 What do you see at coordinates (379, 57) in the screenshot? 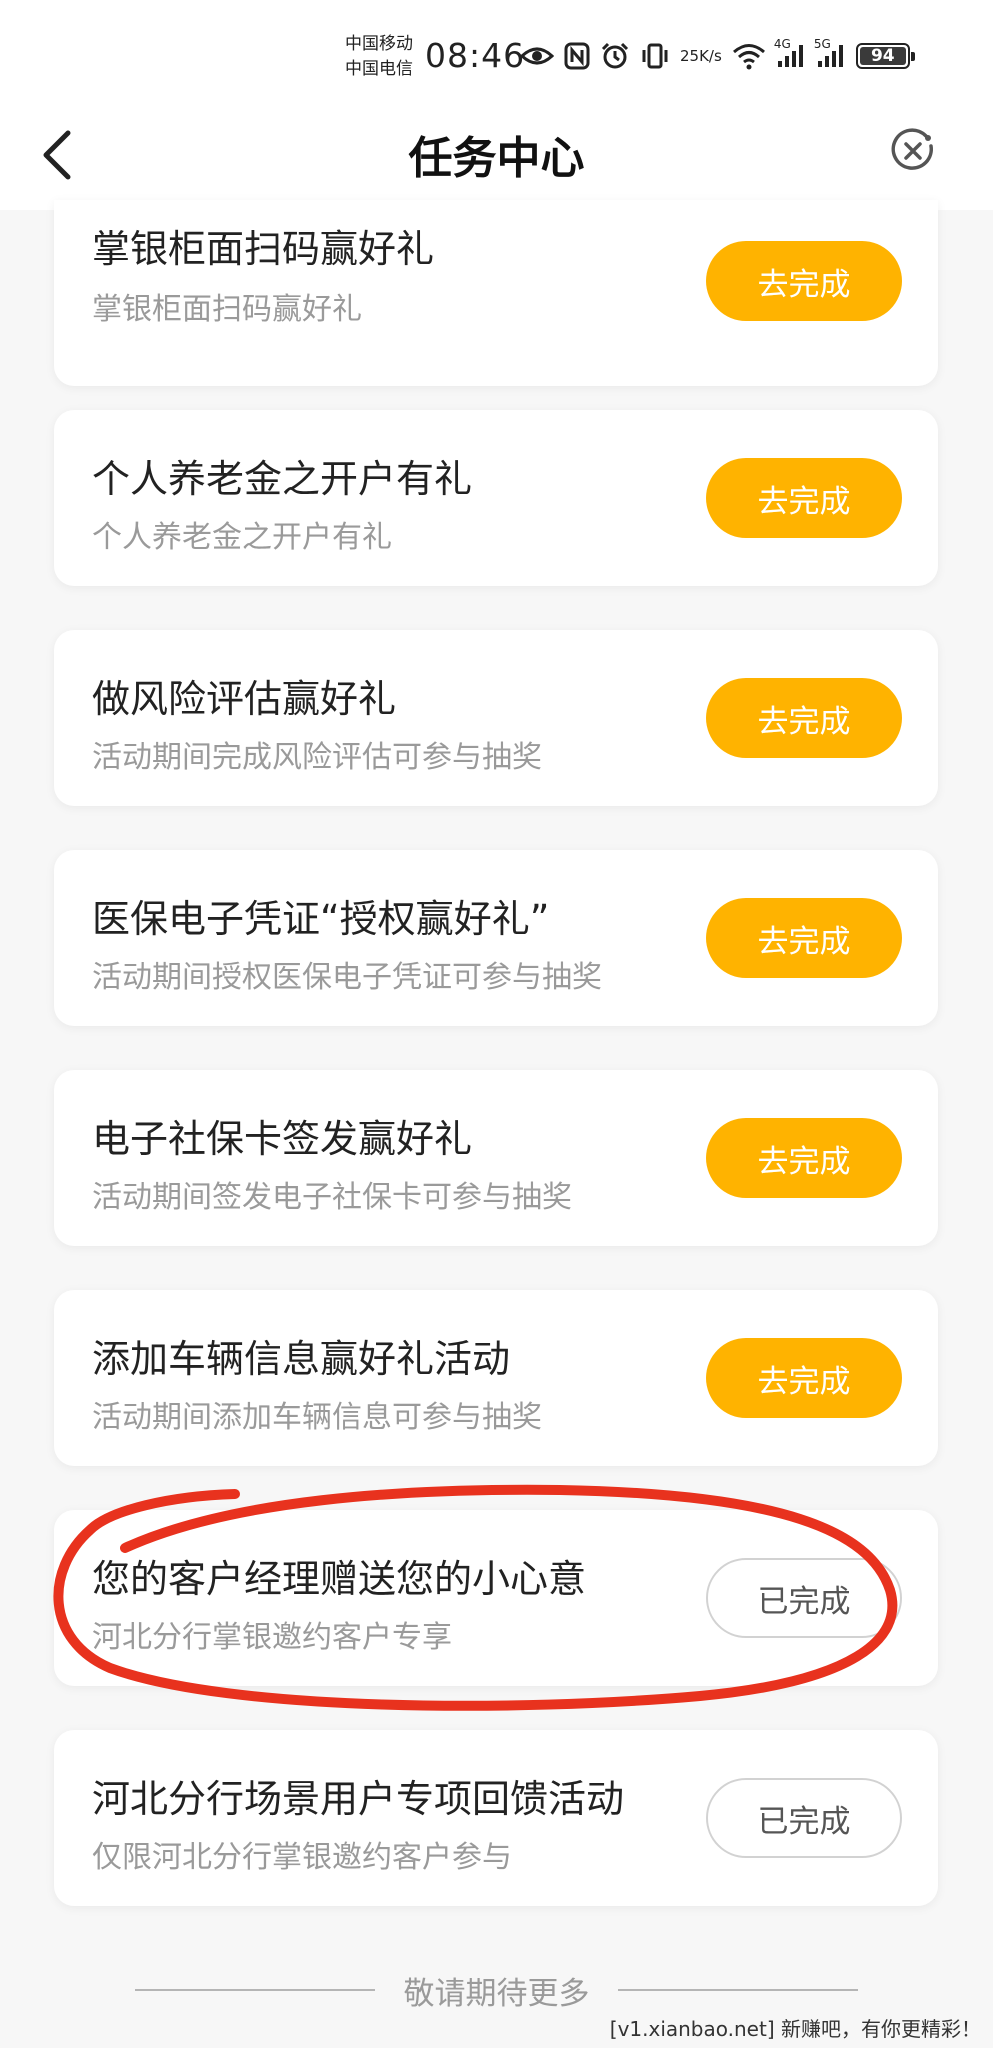
I see `carrier-labels: 中国移动 中国电信` at bounding box center [379, 57].